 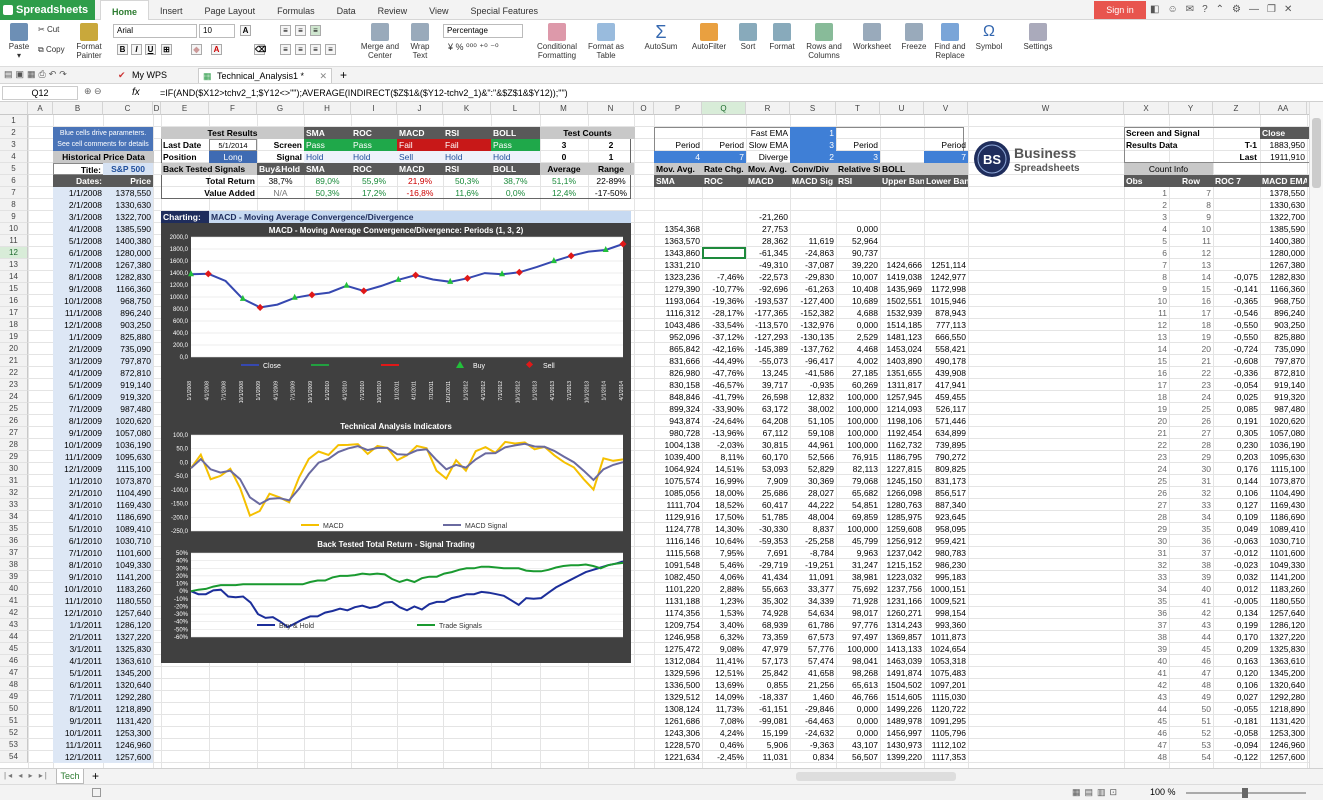 I want to click on cell: 50,3%, so click(x=467, y=181).